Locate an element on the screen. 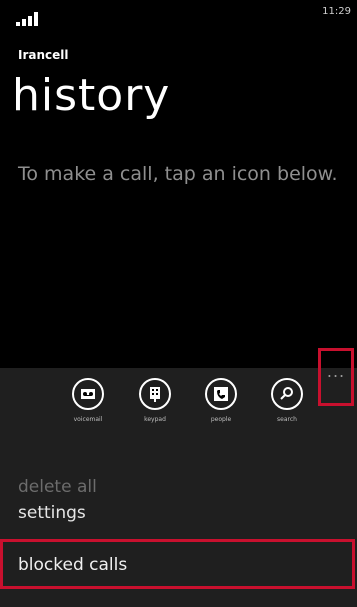 The image size is (357, 607). search-button: search is located at coordinates (287, 400).